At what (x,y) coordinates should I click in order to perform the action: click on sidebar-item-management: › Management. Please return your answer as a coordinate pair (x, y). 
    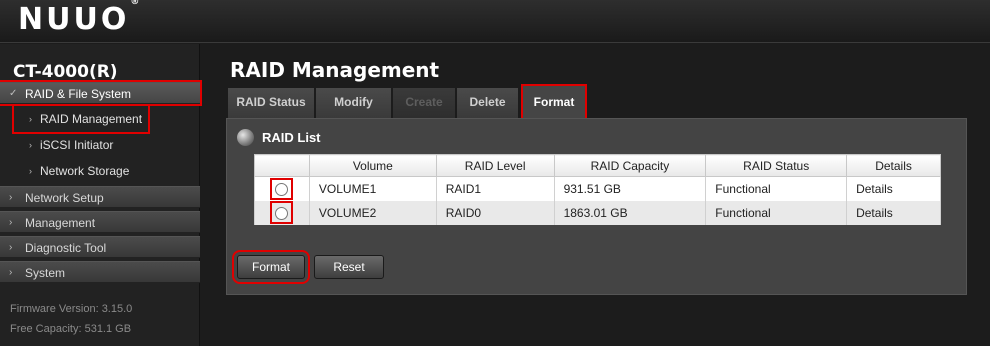
    Looking at the image, I should click on (100, 222).